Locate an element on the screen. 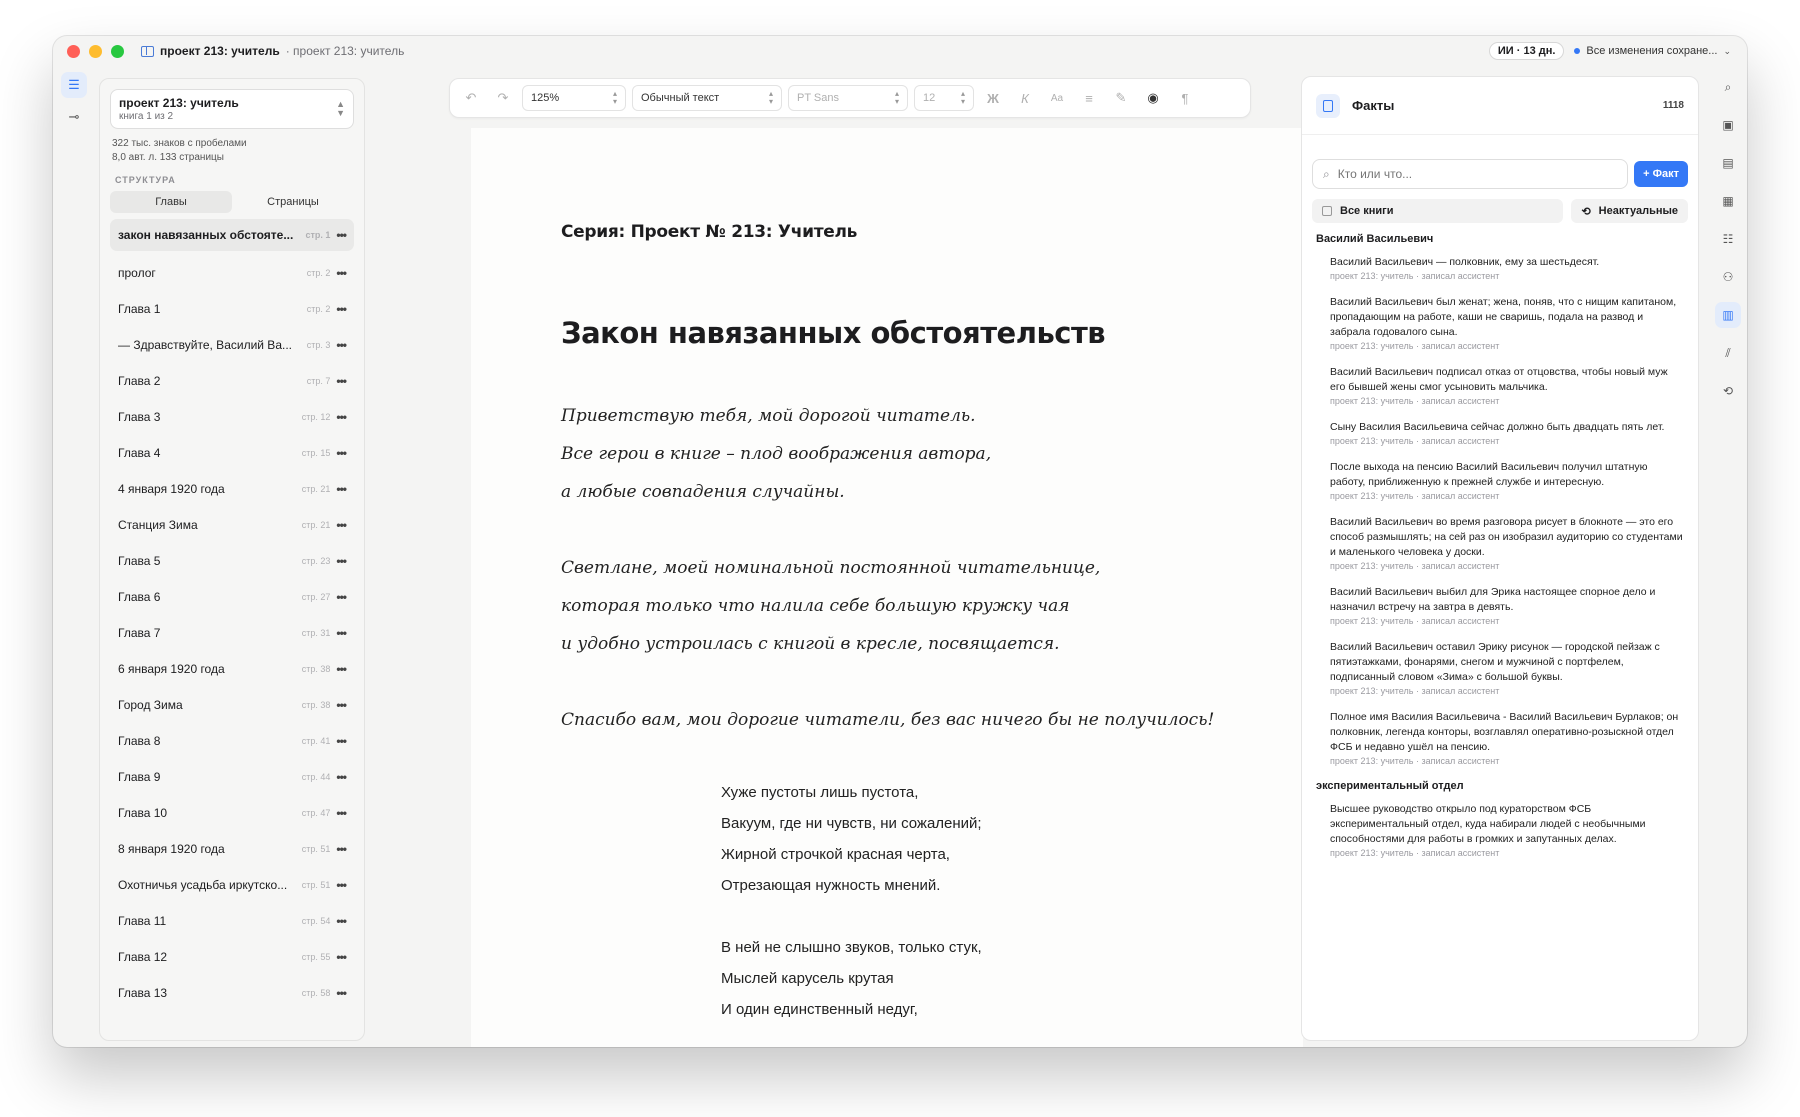 Image resolution: width=1800 pixels, height=1117 pixels. ai-badge: ИИ · 13 дн. is located at coordinates (1526, 51).